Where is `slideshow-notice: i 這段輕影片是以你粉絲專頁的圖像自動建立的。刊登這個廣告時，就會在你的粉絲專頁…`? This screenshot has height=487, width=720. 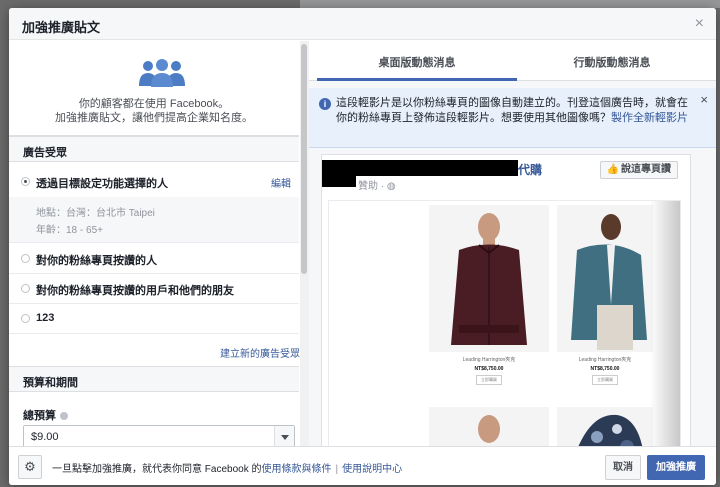 slideshow-notice: i 這段輕影片是以你粉絲專頁的圖像自動建立的。刊登這個廣告時，就會在你的粉絲專頁… is located at coordinates (512, 118).